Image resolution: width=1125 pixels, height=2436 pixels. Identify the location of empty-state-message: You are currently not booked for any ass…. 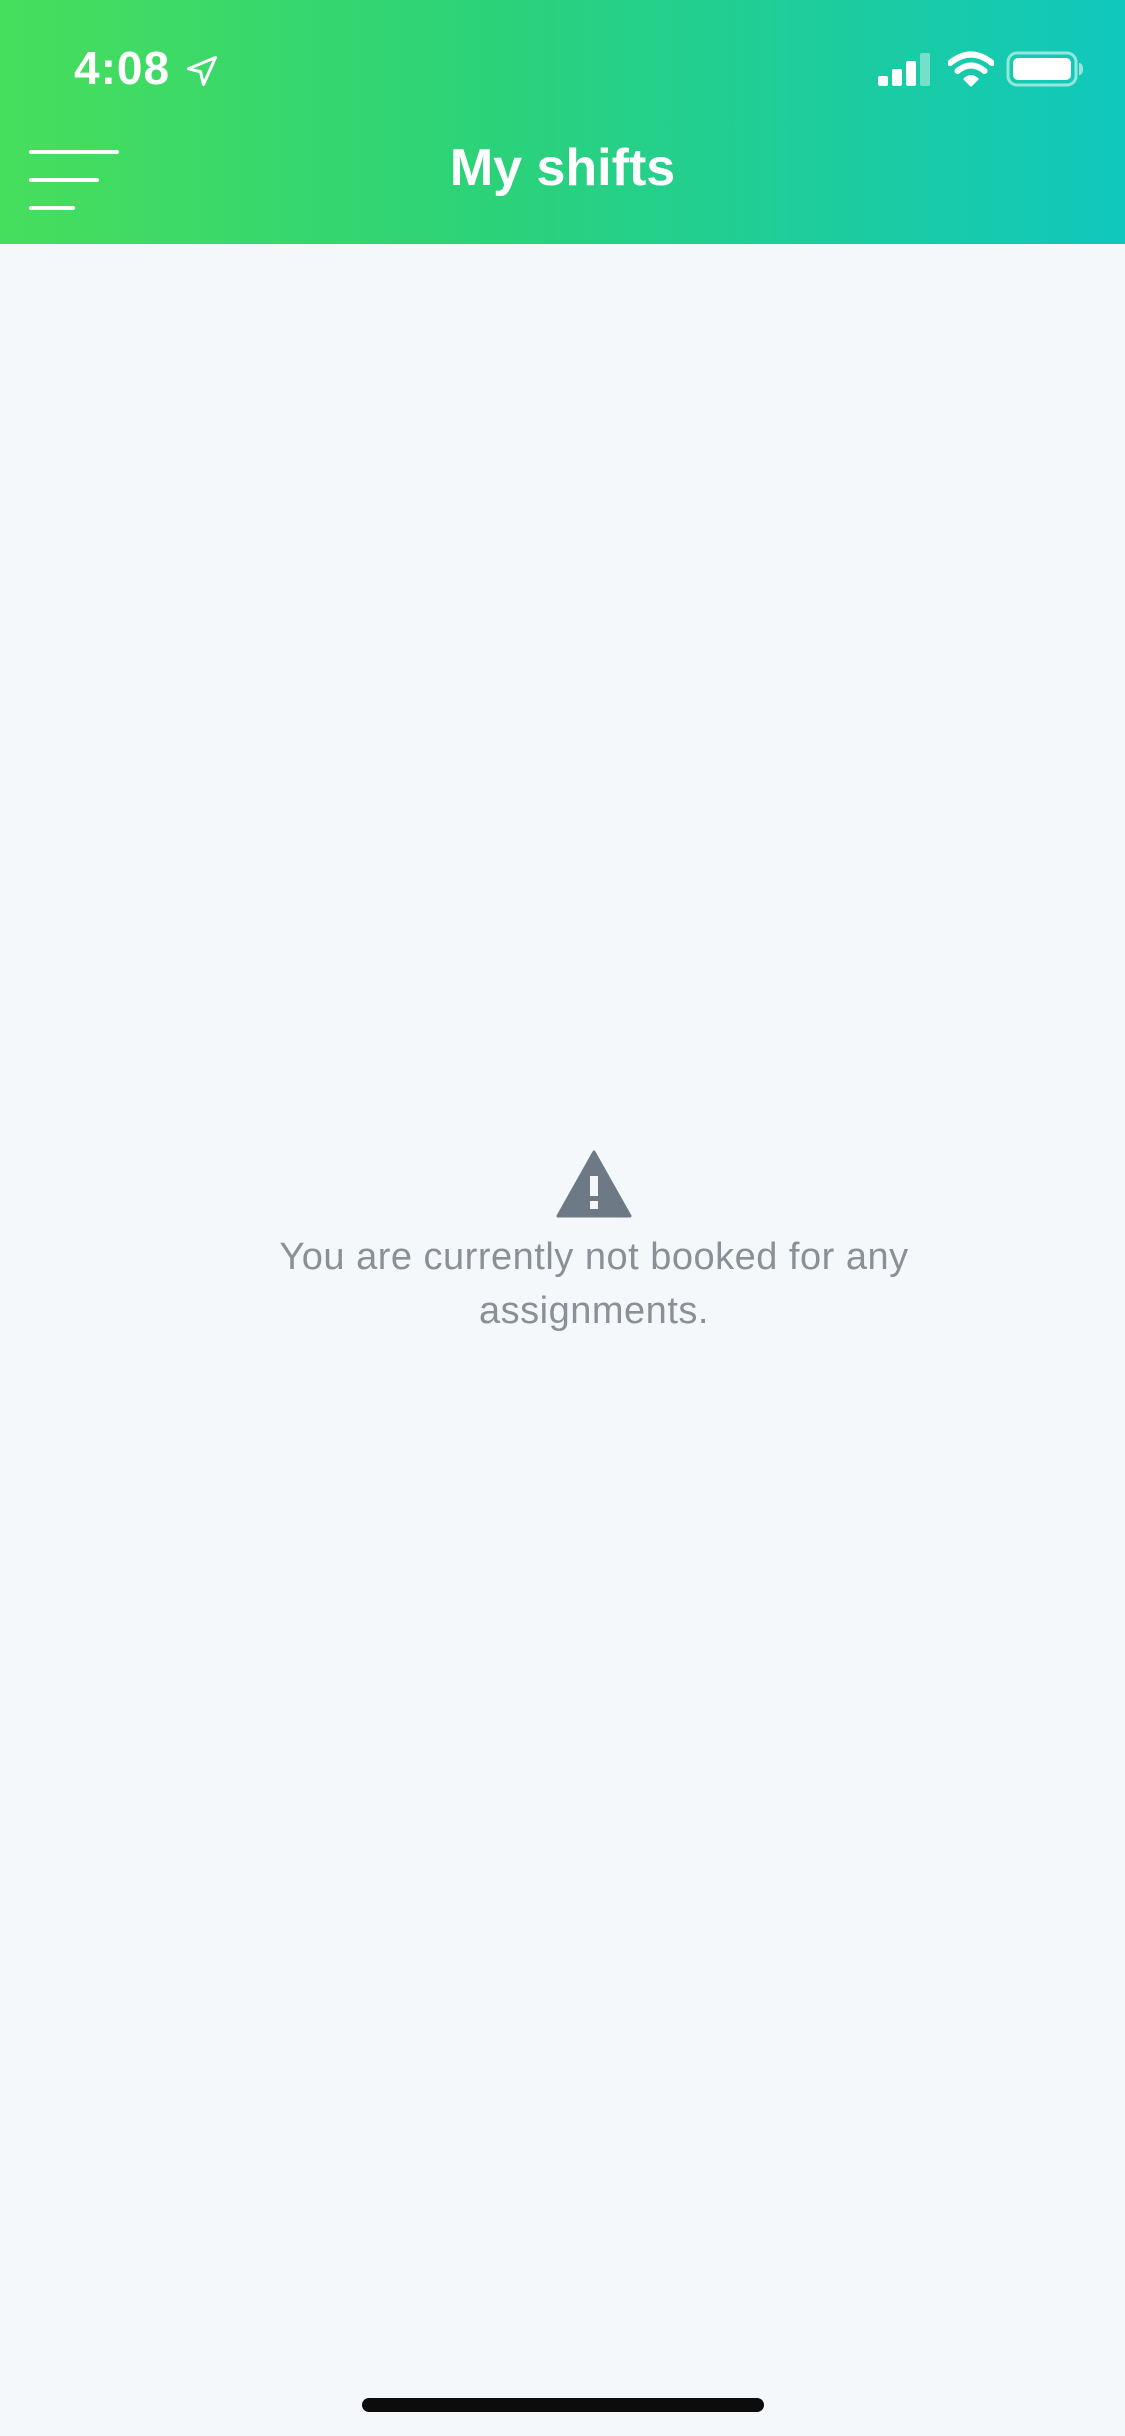
(594, 1284).